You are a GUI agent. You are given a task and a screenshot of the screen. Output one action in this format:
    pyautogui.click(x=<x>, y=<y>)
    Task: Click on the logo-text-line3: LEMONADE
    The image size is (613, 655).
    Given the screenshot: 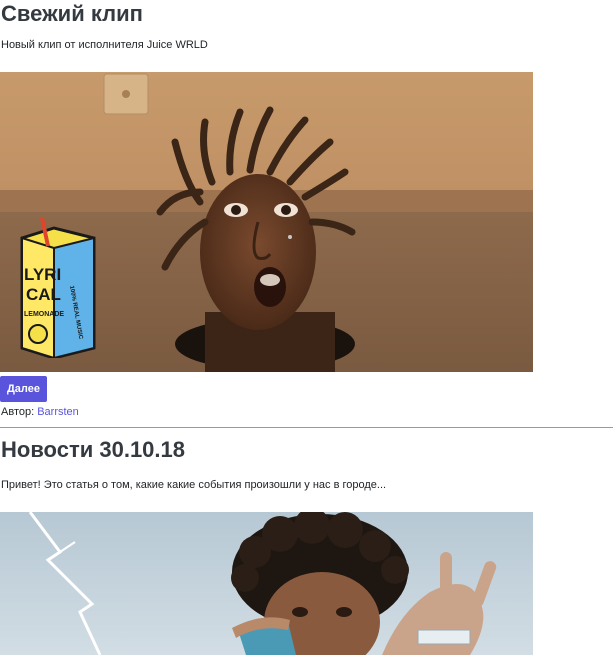 What is the action you would take?
    pyautogui.click(x=44, y=314)
    